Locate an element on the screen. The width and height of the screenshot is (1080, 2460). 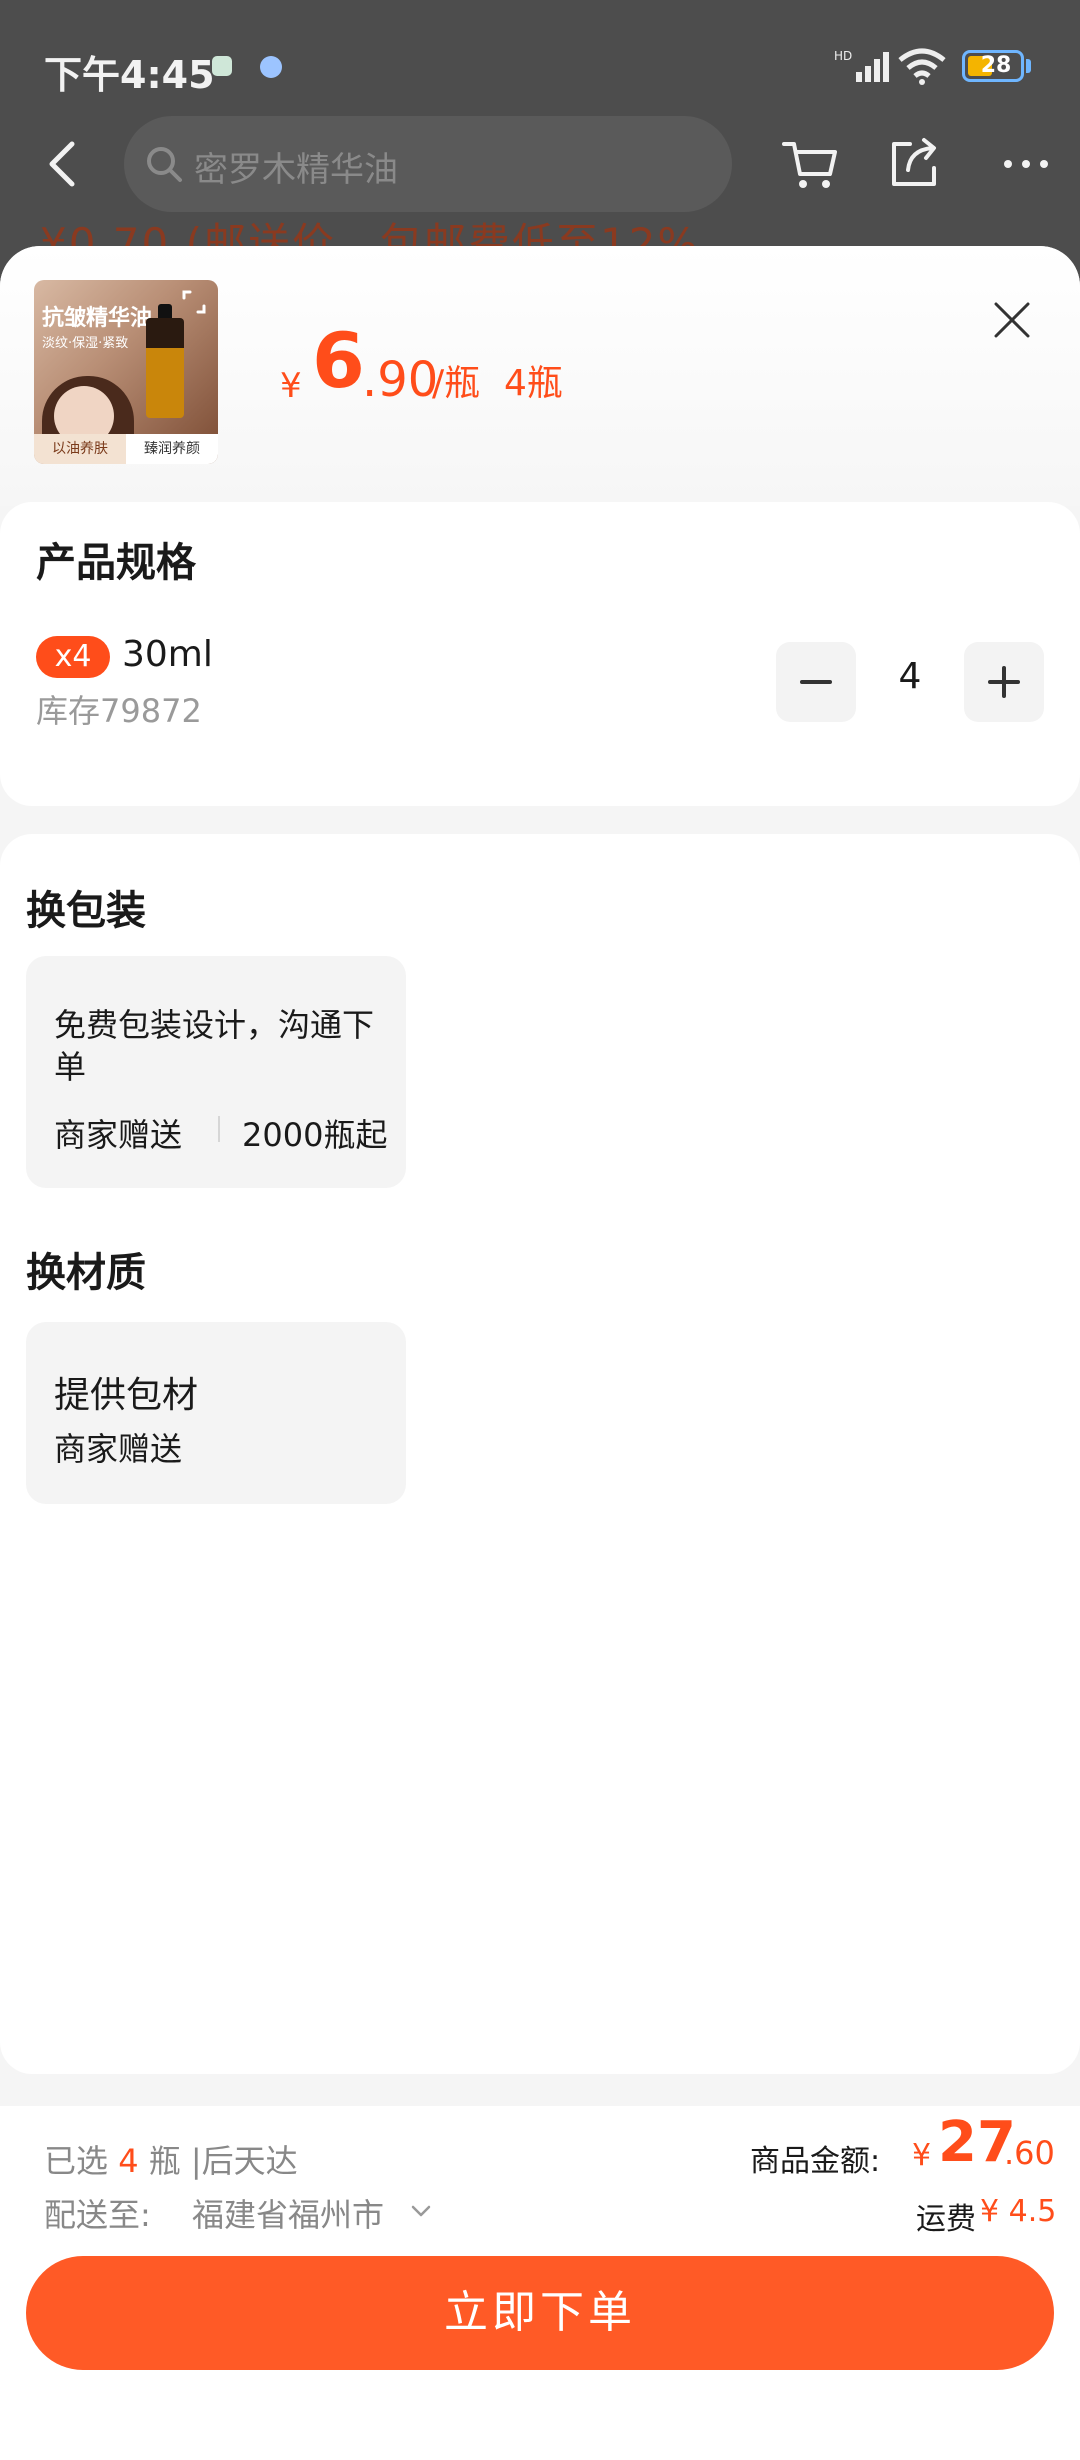
thumb-bottle is located at coordinates (165, 368).